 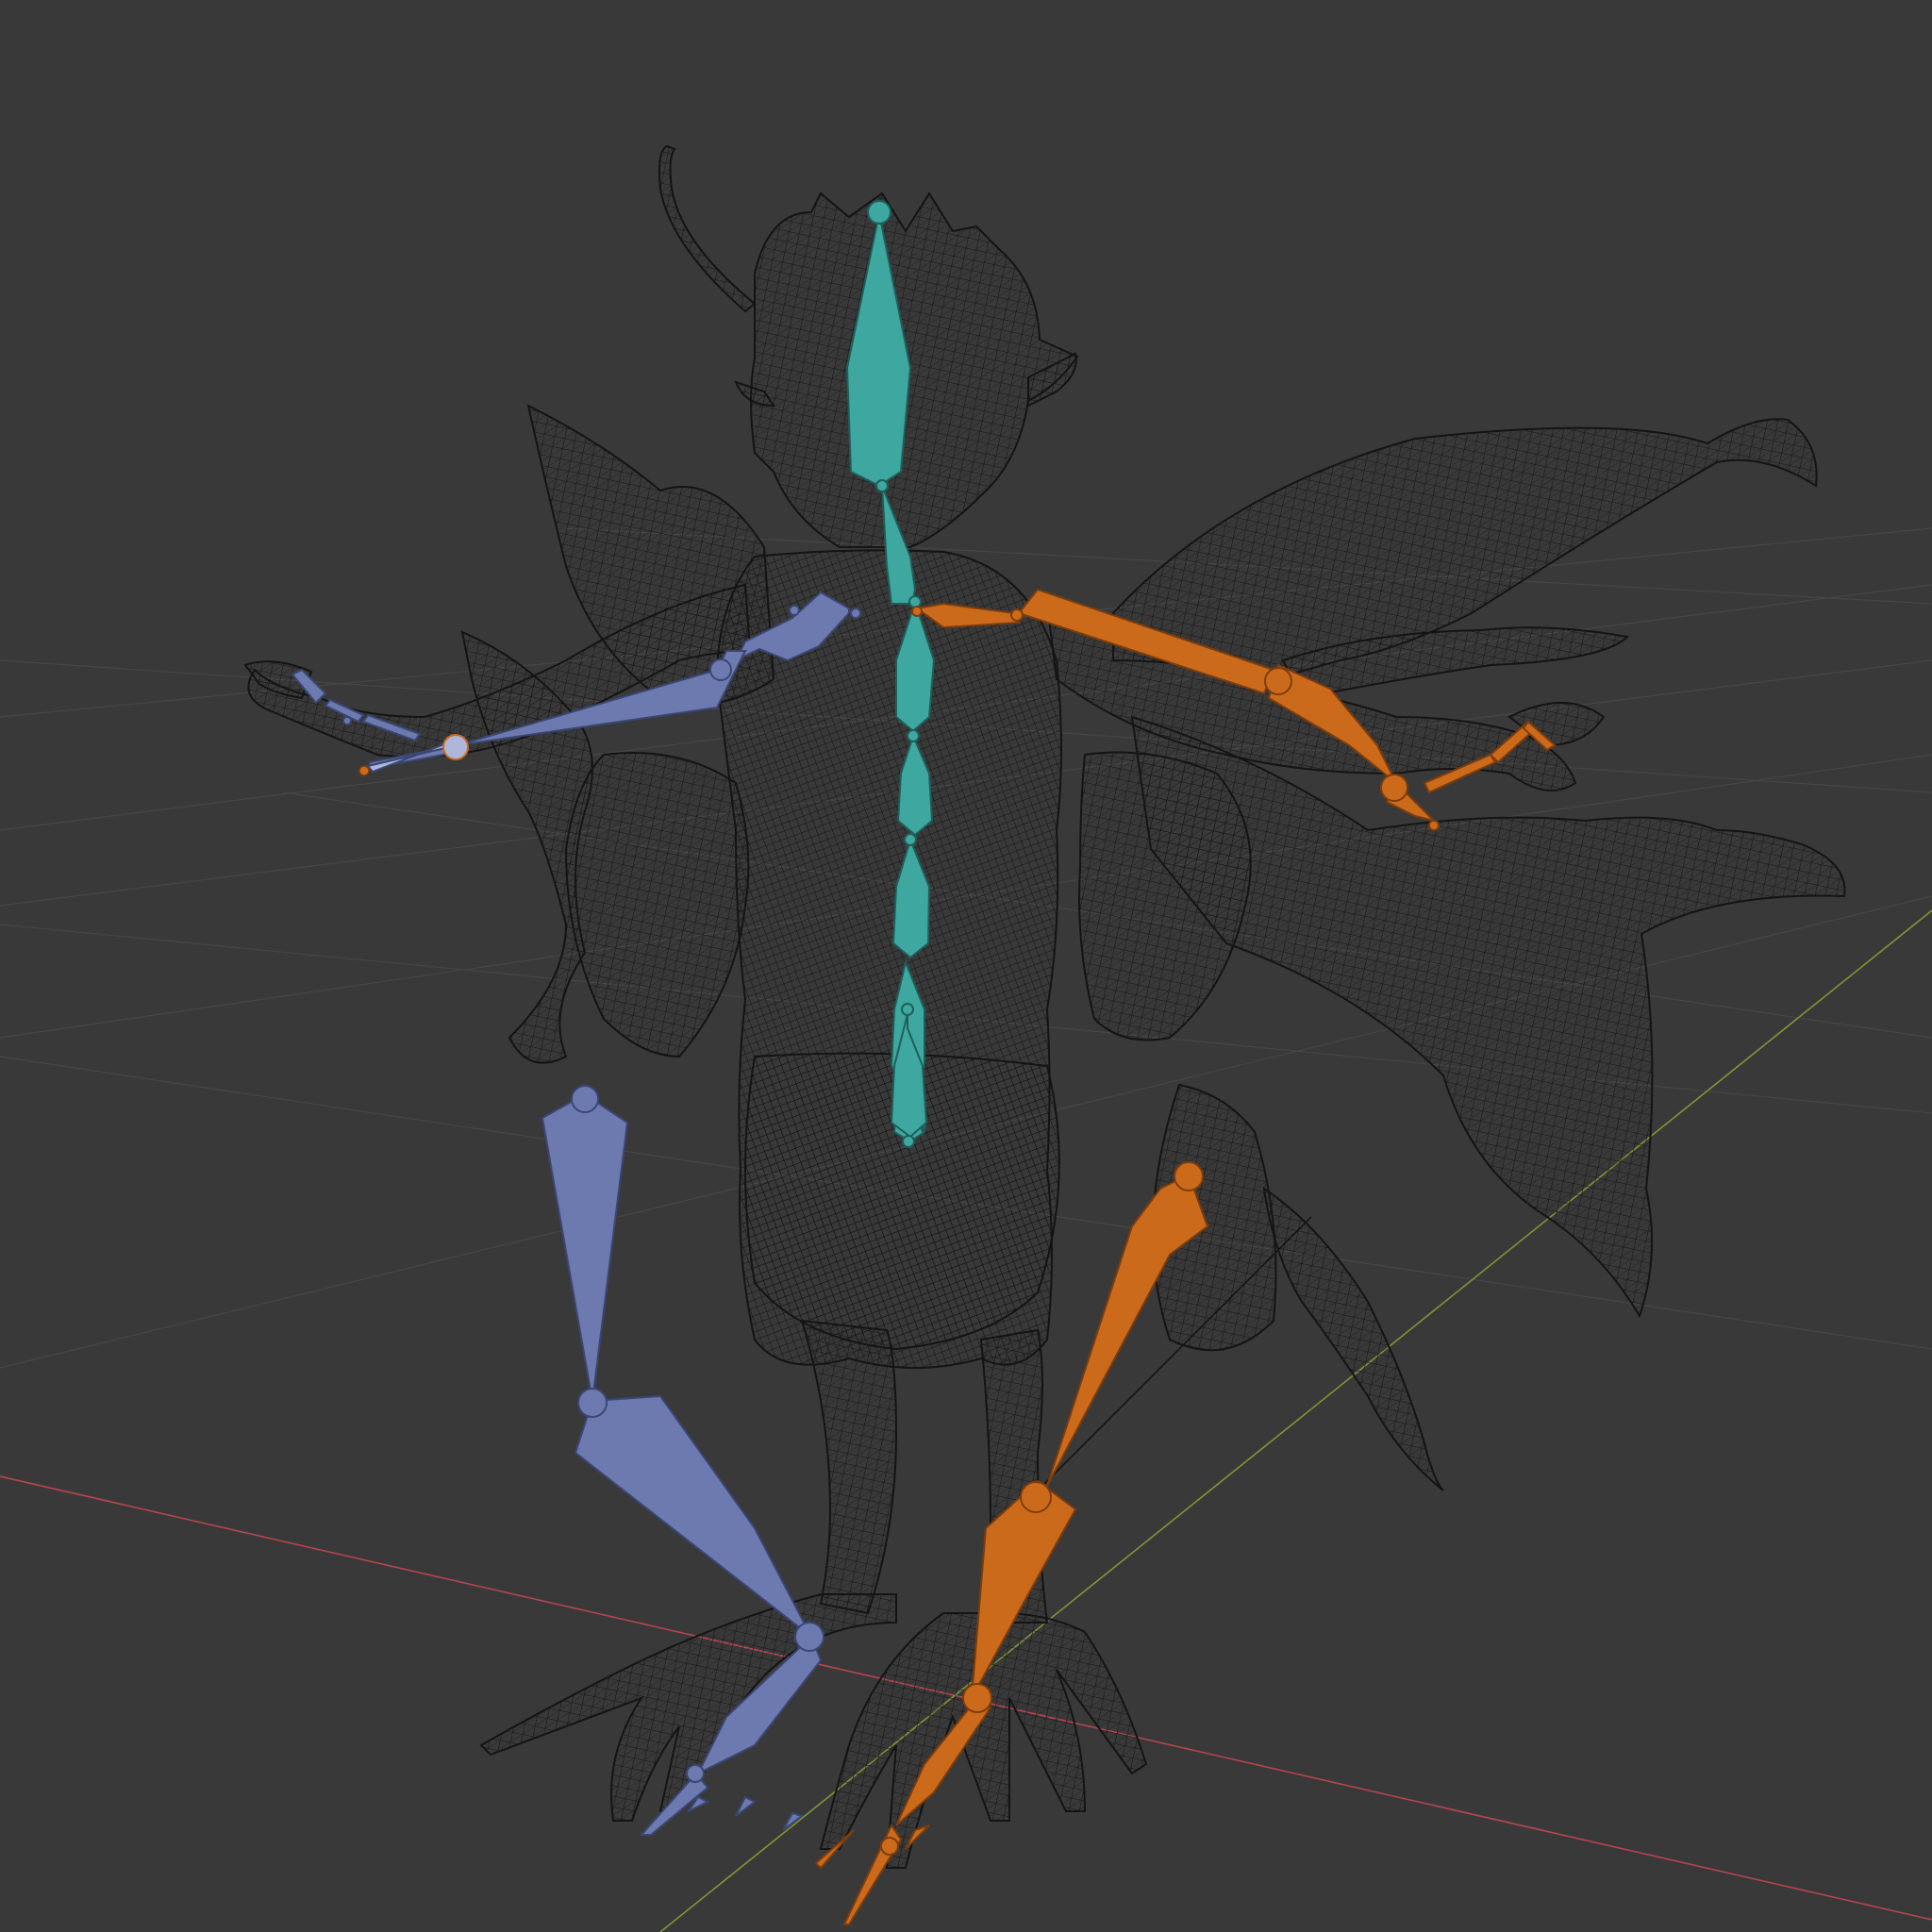 What do you see at coordinates (1036, 1497) in the screenshot?
I see `bone-knee-right-joint` at bounding box center [1036, 1497].